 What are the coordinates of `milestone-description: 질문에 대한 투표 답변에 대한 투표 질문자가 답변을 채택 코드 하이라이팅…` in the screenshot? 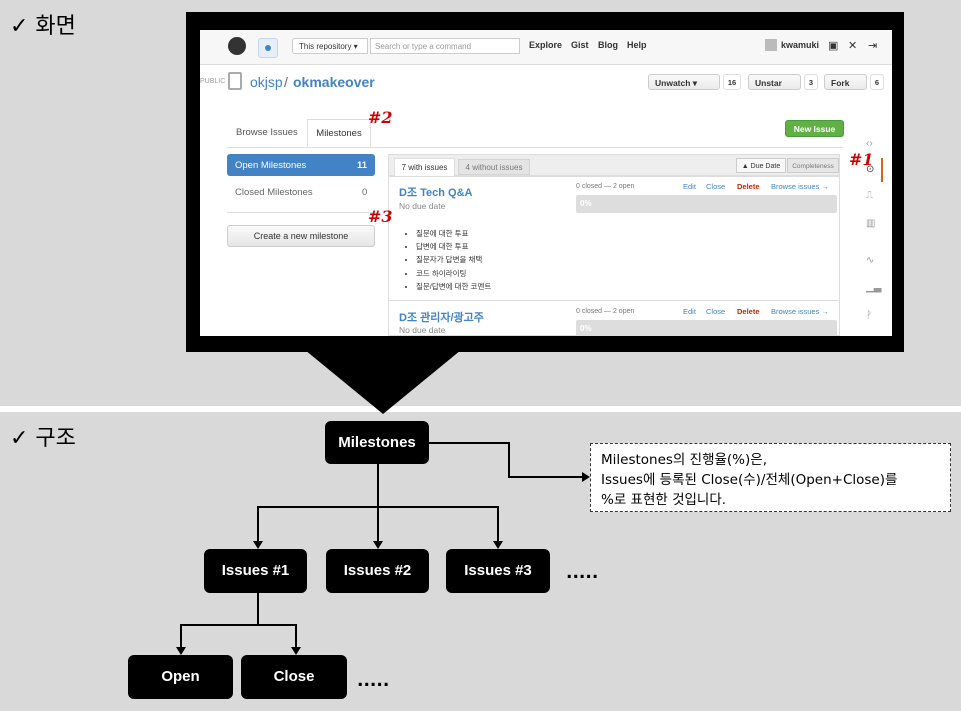 It's located at (448, 260).